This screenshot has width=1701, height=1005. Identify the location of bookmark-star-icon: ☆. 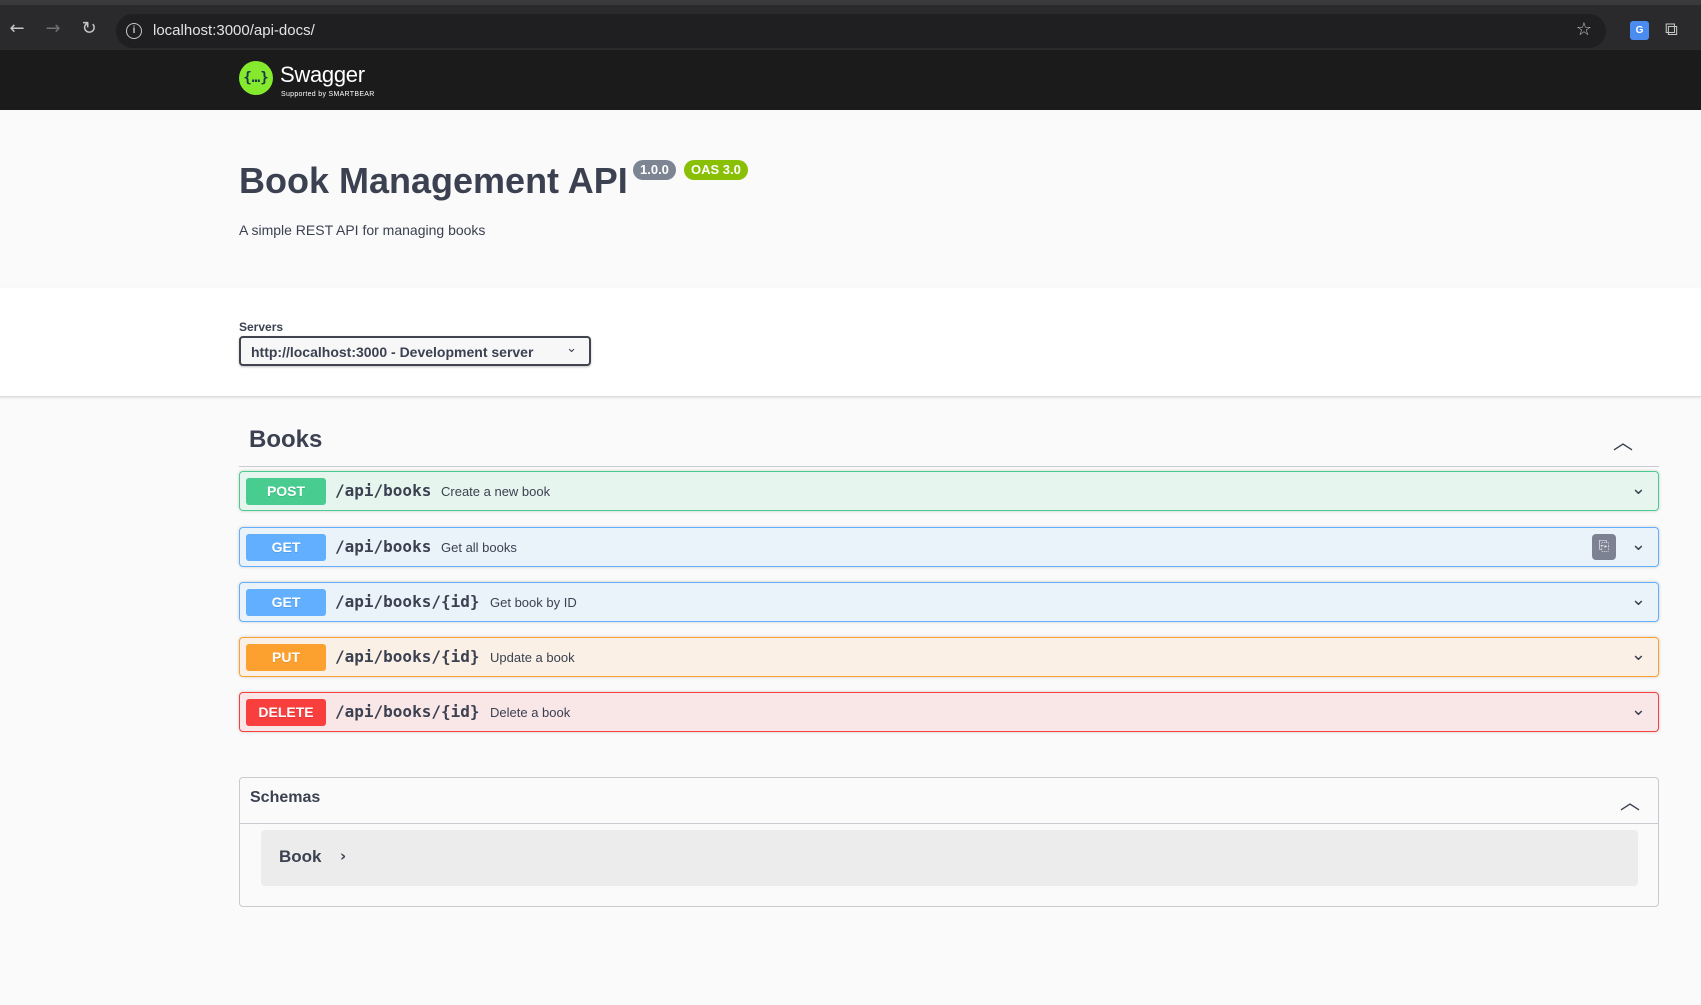
(1584, 29).